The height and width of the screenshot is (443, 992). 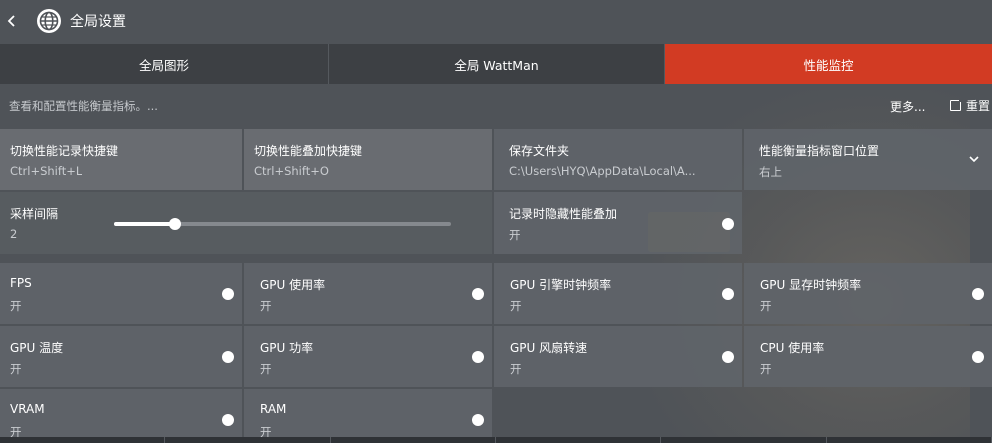 I want to click on metric-toggle-gpu-power: GPU 功率 开, so click(x=368, y=356).